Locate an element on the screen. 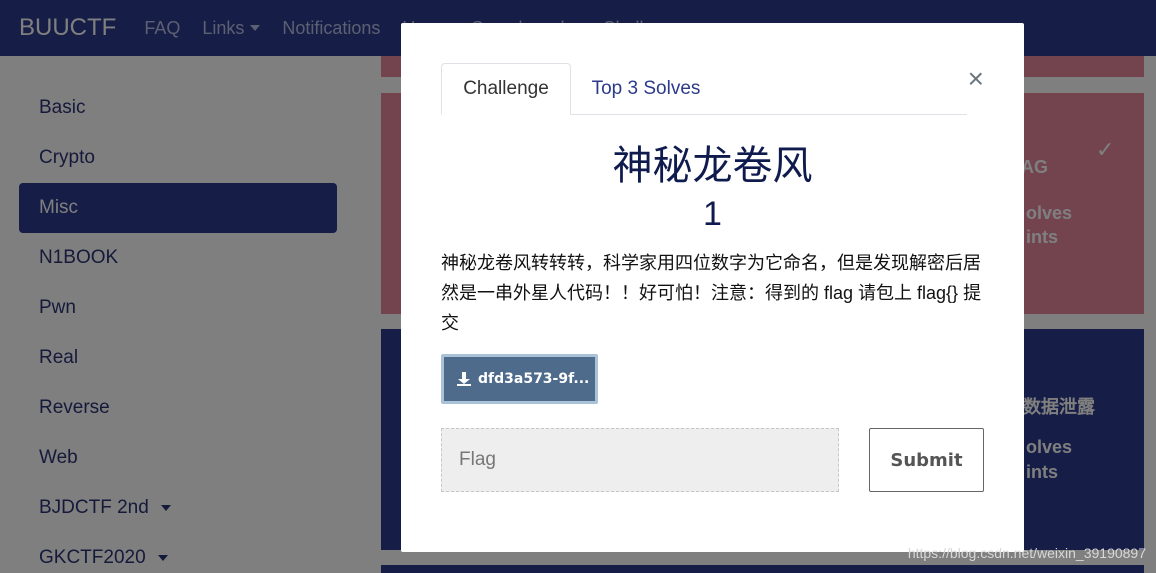  challenge-value: 1 is located at coordinates (712, 214).